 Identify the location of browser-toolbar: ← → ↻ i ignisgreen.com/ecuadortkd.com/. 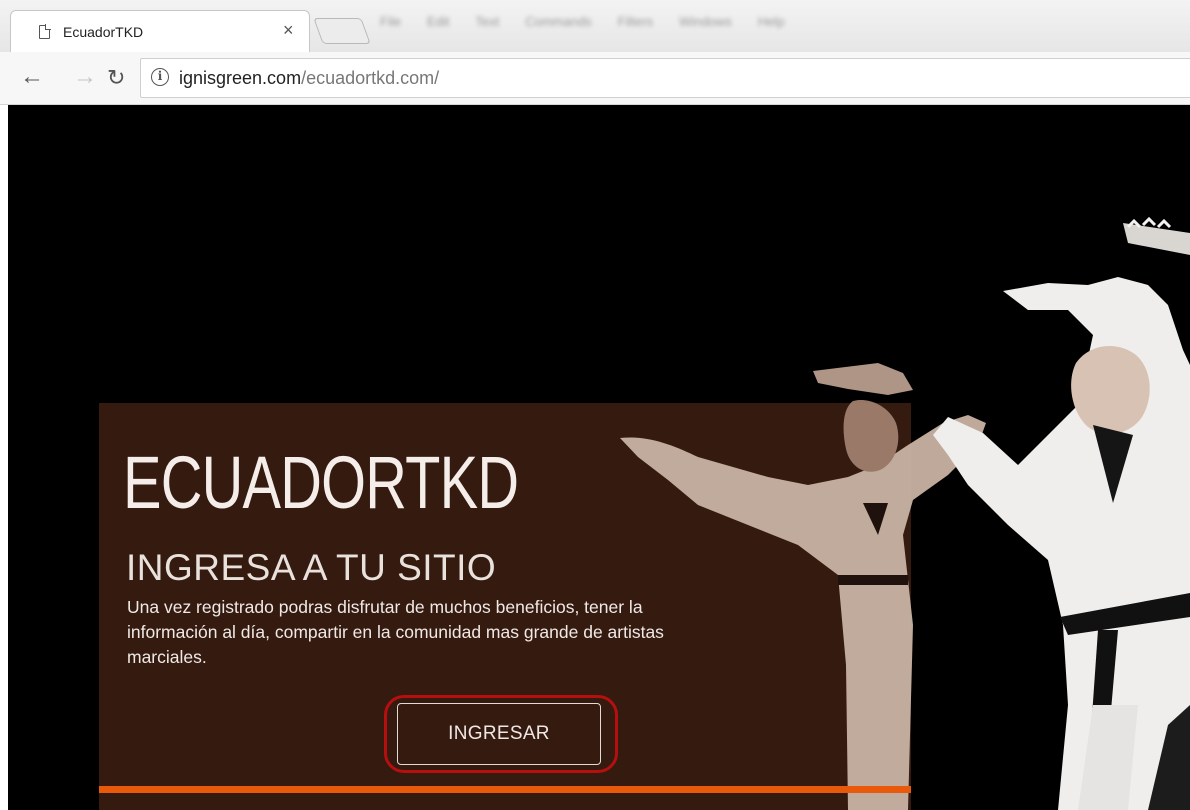
(595, 78).